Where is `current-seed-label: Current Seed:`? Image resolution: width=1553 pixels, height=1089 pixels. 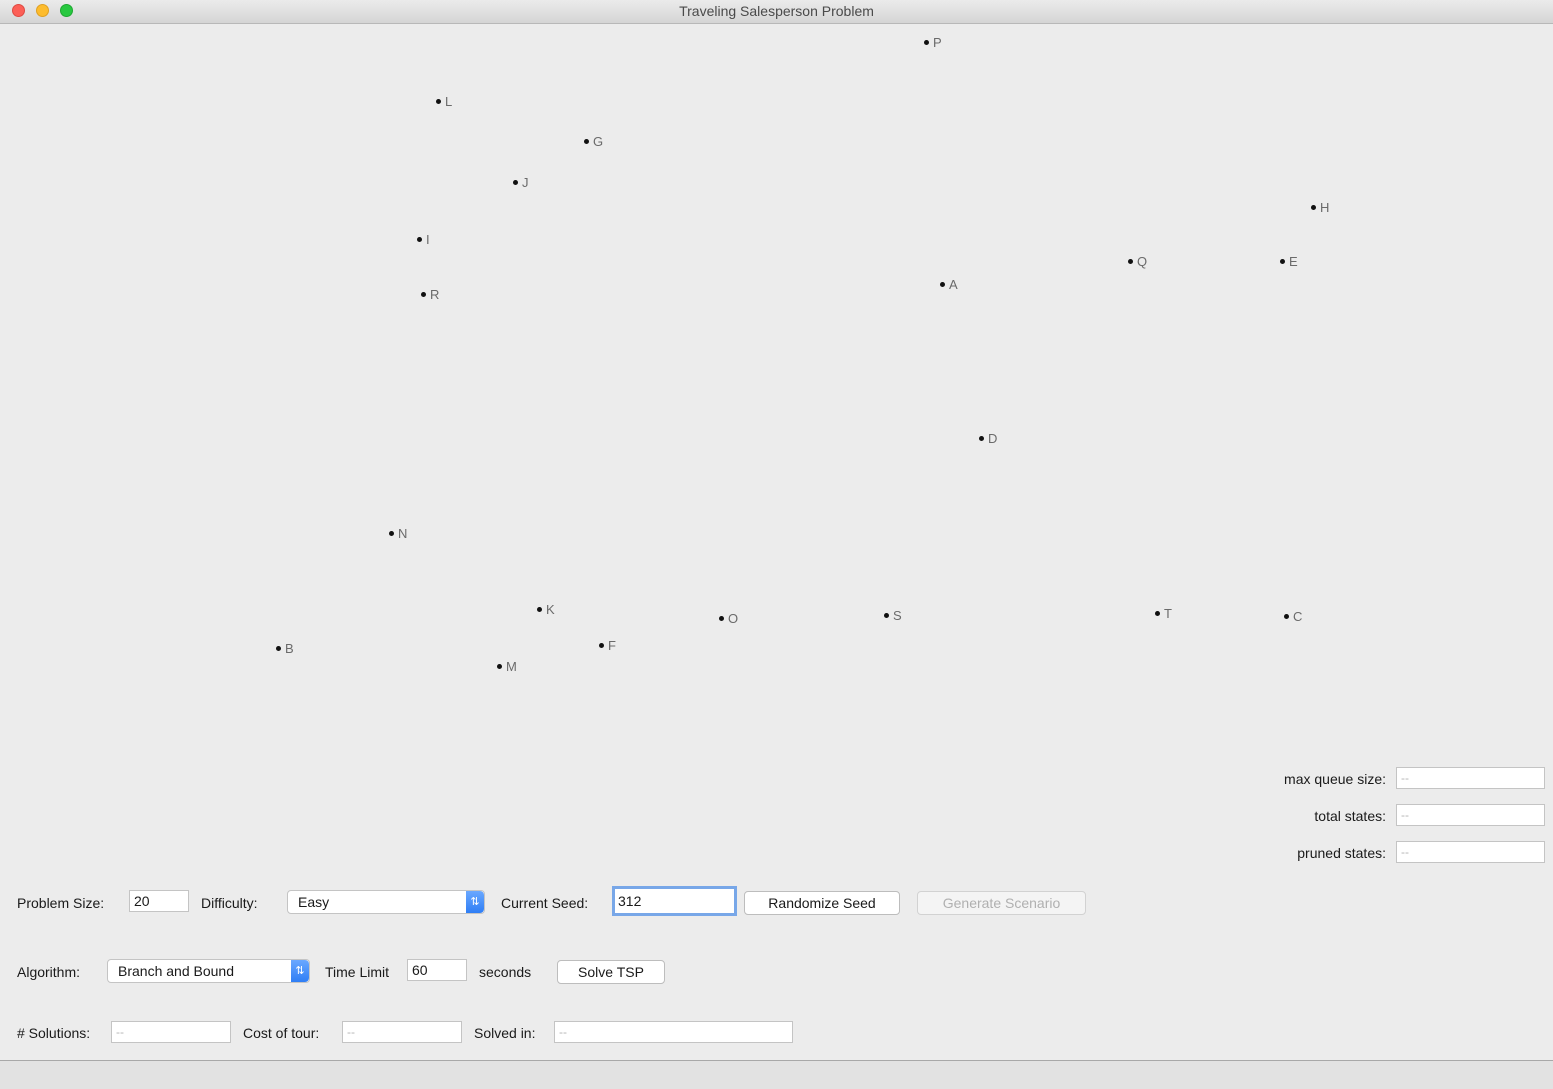 current-seed-label: Current Seed: is located at coordinates (545, 903).